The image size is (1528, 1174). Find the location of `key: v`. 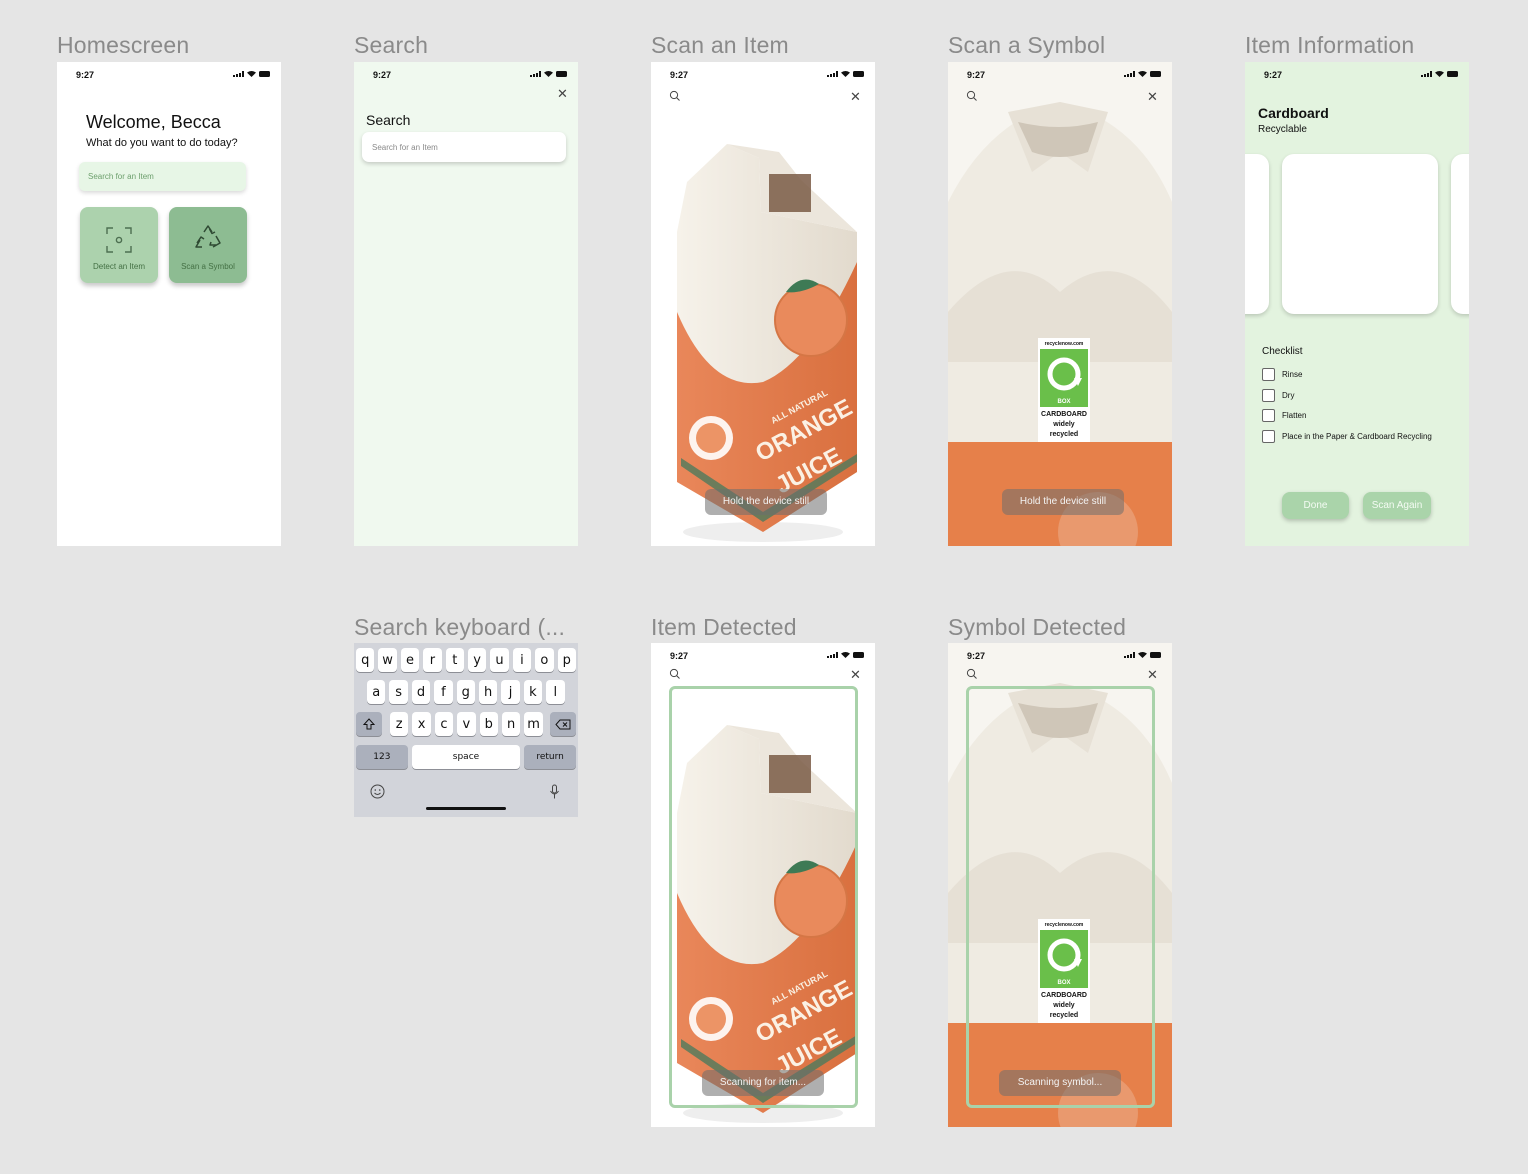

key: v is located at coordinates (466, 724).